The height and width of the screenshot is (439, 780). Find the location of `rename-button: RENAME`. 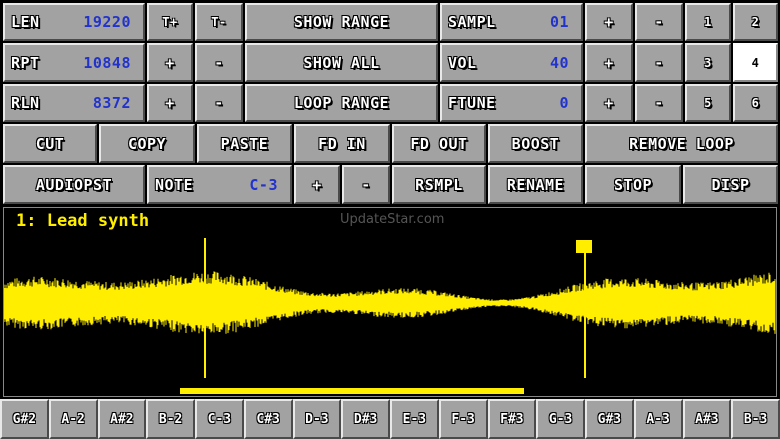

rename-button: RENAME is located at coordinates (535, 184).